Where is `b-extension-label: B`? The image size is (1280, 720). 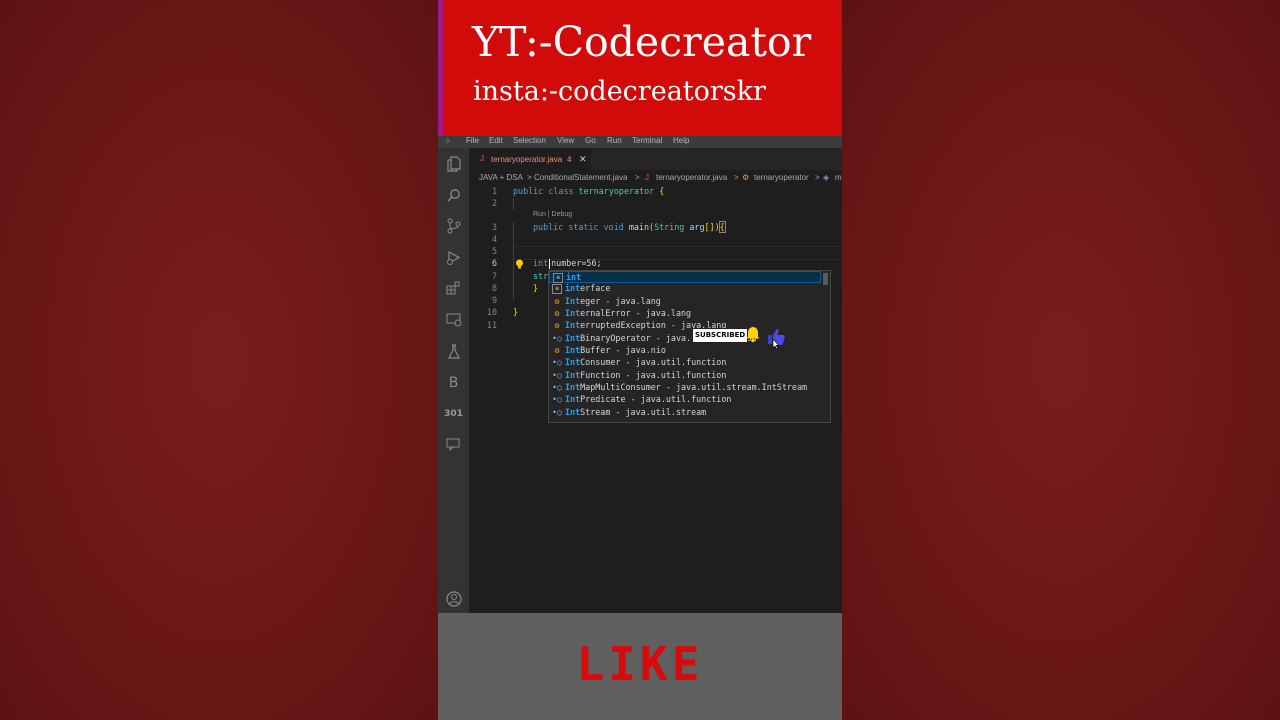 b-extension-label: B is located at coordinates (453, 383).